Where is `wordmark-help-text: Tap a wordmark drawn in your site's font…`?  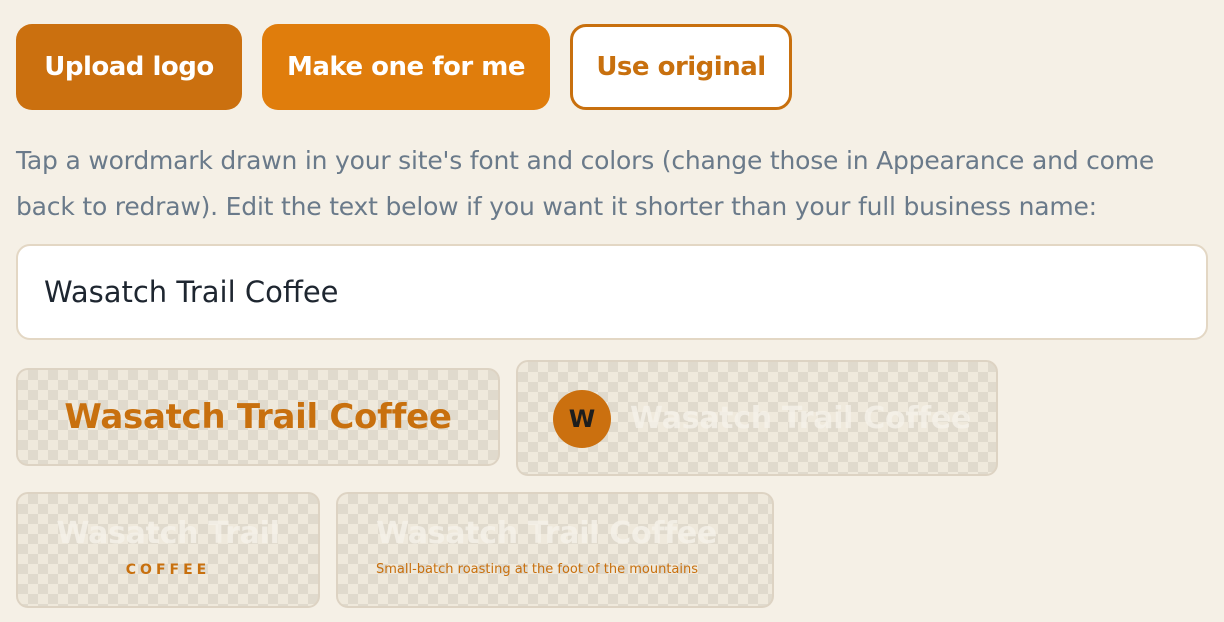
wordmark-help-text: Tap a wordmark drawn in your site's font… is located at coordinates (585, 183).